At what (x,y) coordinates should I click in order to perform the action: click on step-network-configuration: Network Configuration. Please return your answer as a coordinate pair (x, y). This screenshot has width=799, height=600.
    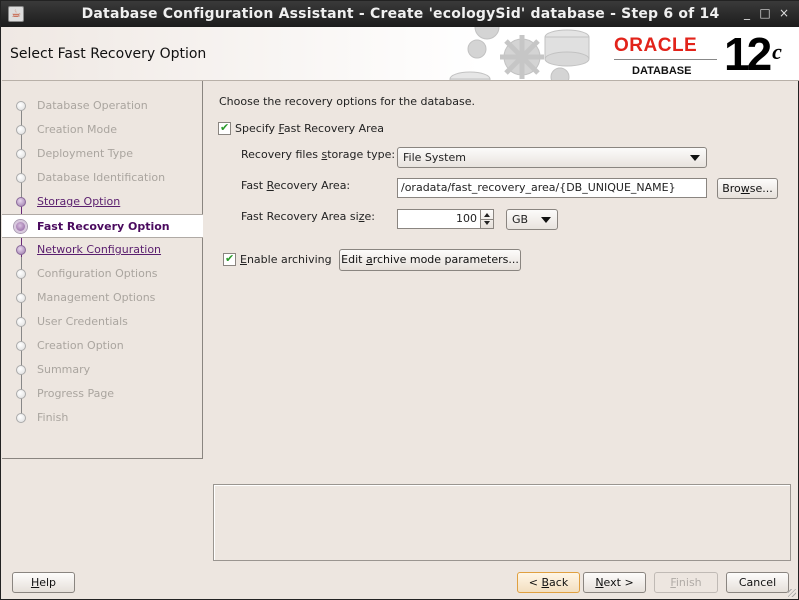
    Looking at the image, I should click on (102, 250).